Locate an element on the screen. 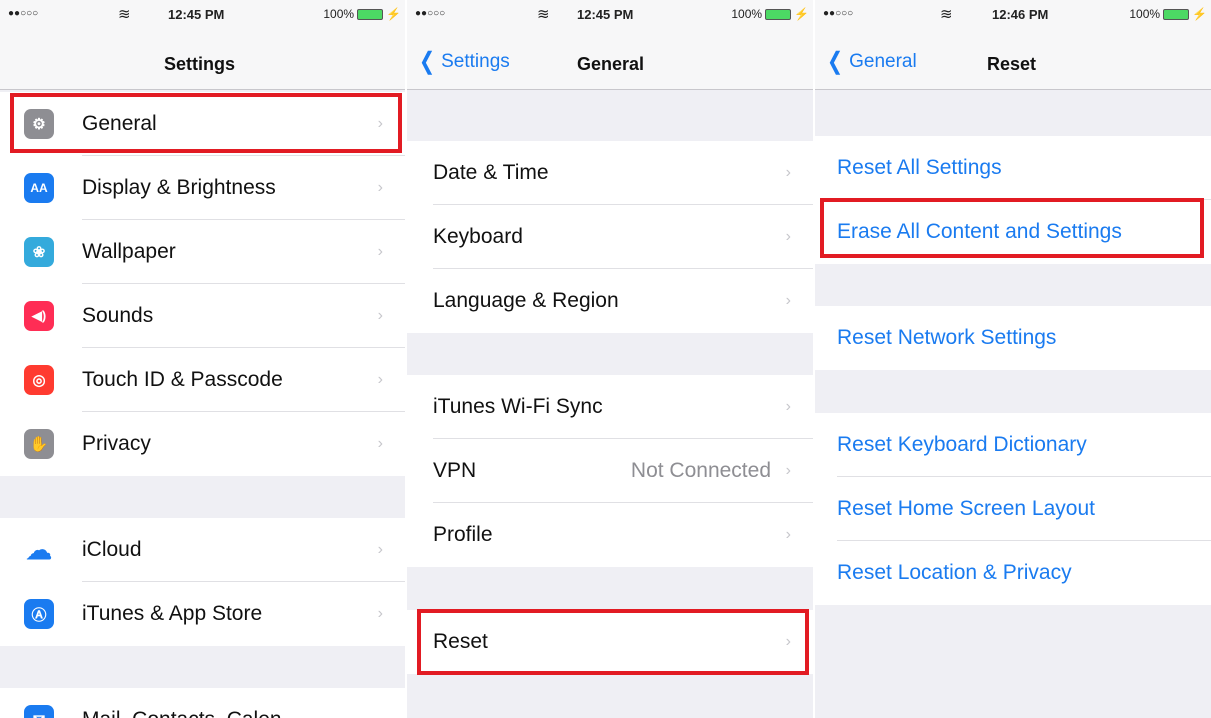 The height and width of the screenshot is (718, 1211). settings-item-label: Touch ID & Passcode is located at coordinates (182, 379).